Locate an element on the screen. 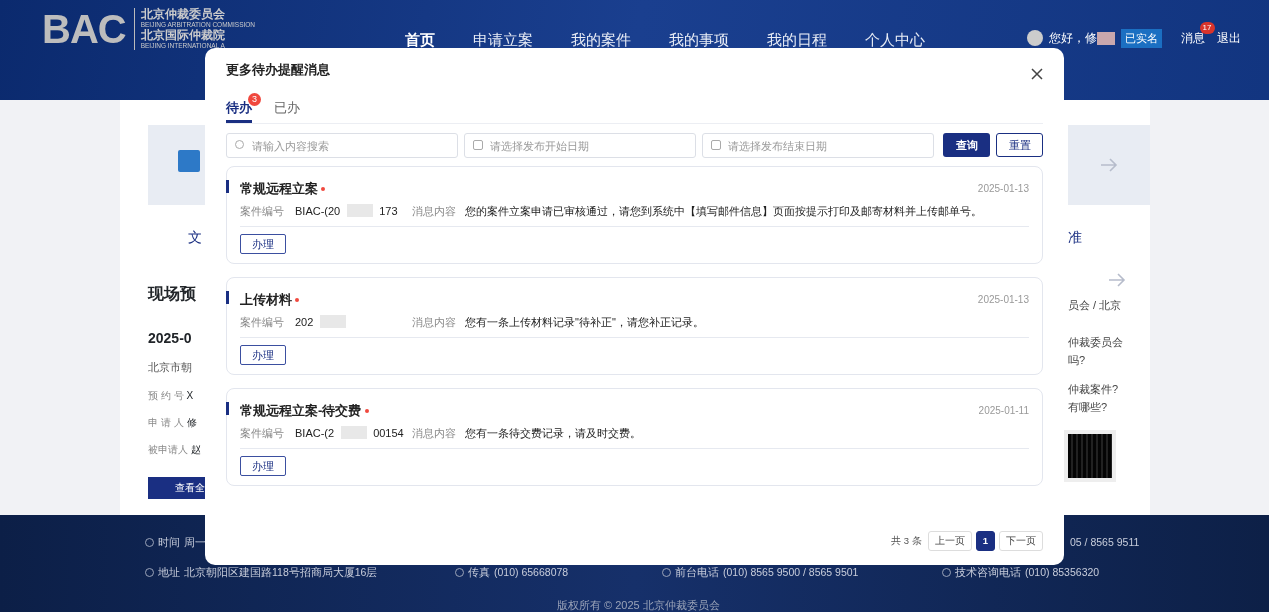 This screenshot has height=612, width=1269. card-title: 常规远程立案-待交费 is located at coordinates (301, 411).